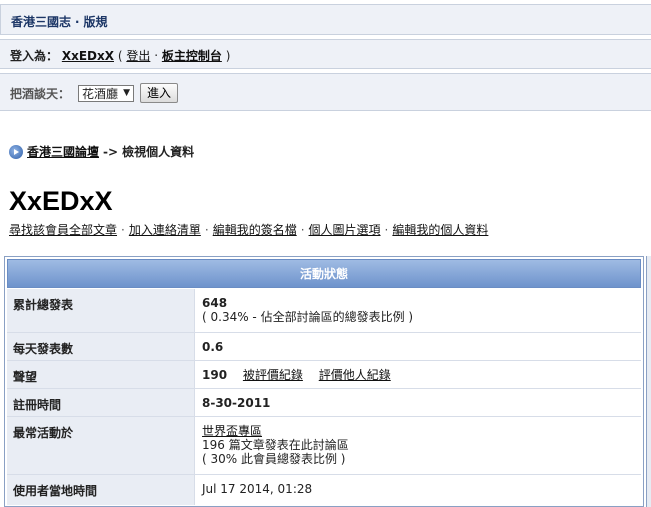  Describe the element at coordinates (275, 445) in the screenshot. I see `most-active-posts: 196 篇文章發表在此討論區` at that location.